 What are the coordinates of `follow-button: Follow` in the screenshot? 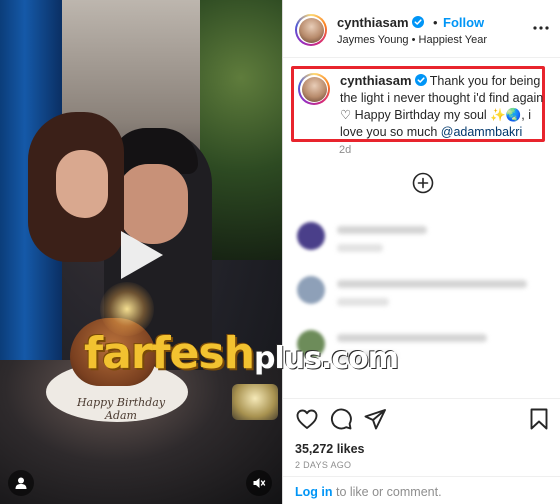 It's located at (463, 22).